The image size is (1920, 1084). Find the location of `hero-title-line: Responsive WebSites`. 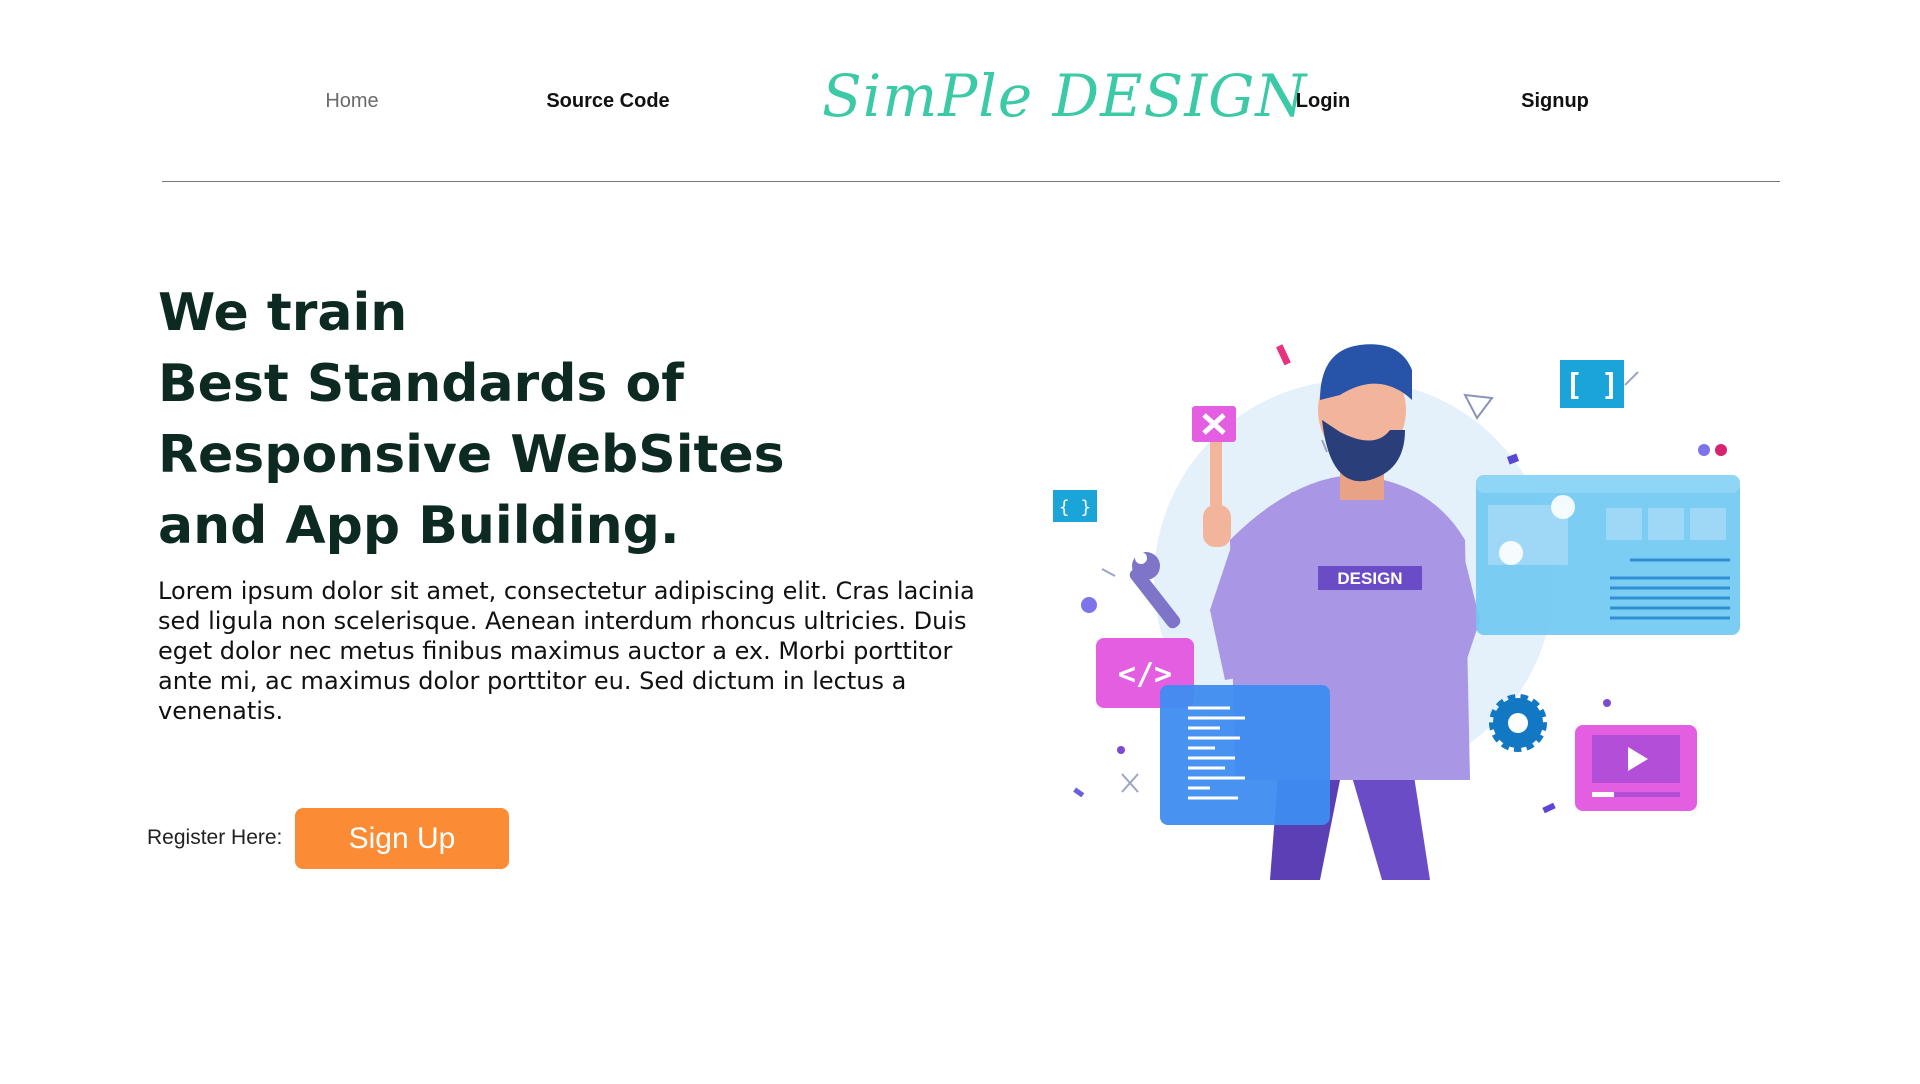

hero-title-line: Responsive WebSites is located at coordinates (471, 455).